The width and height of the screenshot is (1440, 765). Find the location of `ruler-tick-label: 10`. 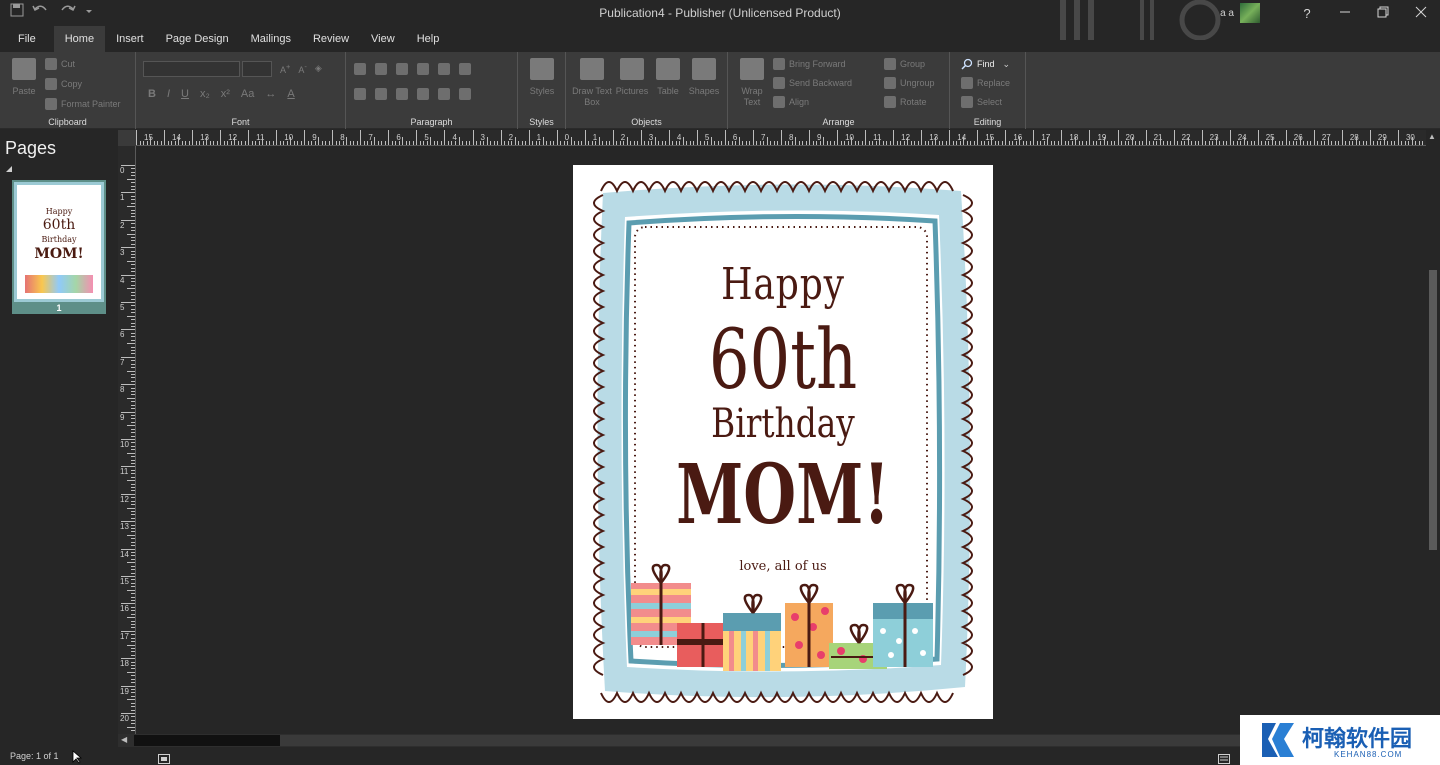

ruler-tick-label: 10 is located at coordinates (849, 137).